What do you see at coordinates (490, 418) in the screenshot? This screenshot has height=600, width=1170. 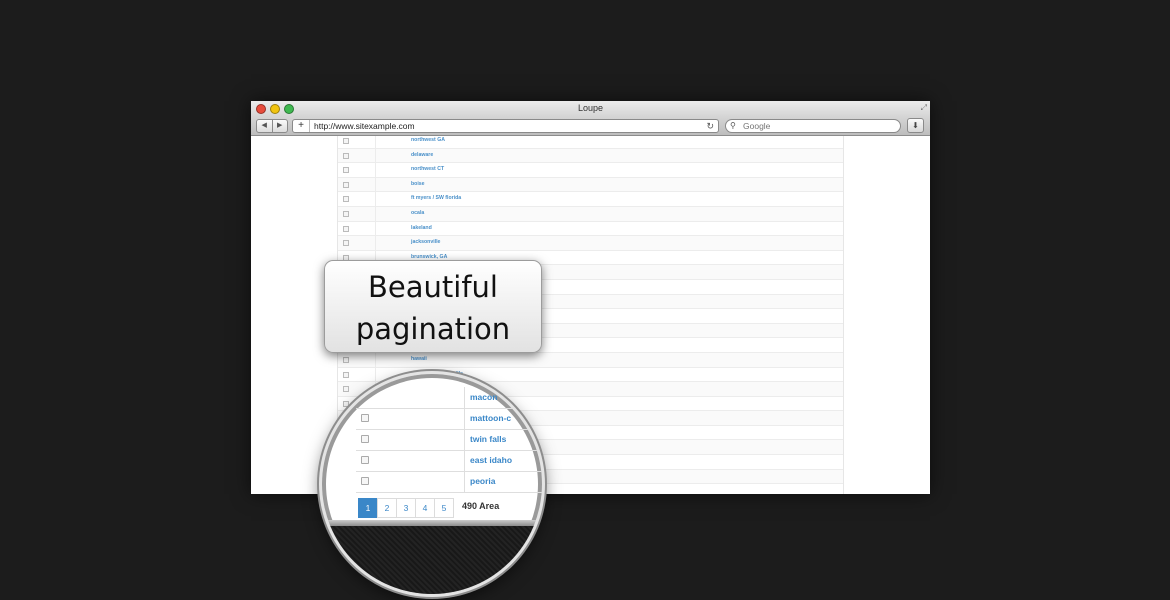 I see `area-link: mattoon-c` at bounding box center [490, 418].